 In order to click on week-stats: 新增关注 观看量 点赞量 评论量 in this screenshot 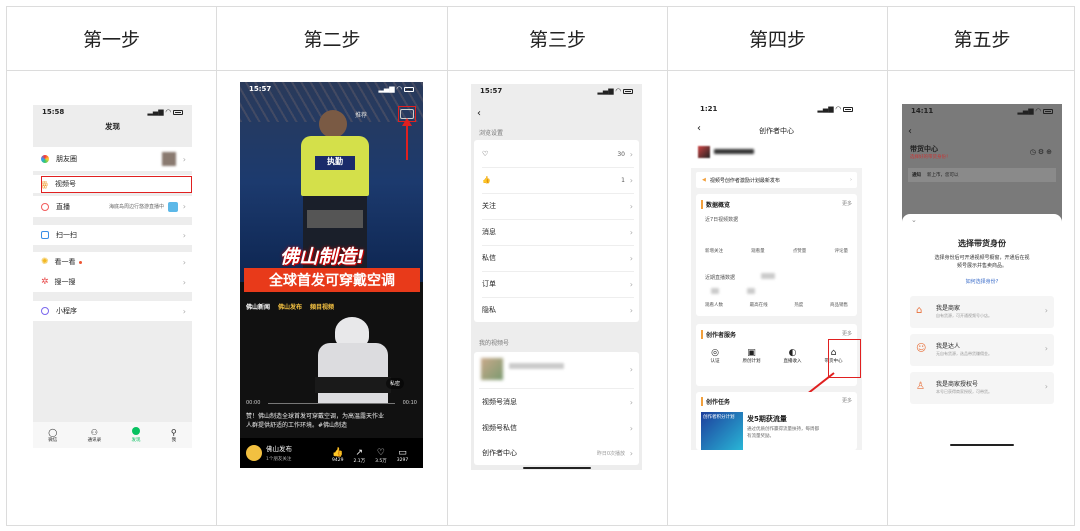, I will do `click(776, 251)`.